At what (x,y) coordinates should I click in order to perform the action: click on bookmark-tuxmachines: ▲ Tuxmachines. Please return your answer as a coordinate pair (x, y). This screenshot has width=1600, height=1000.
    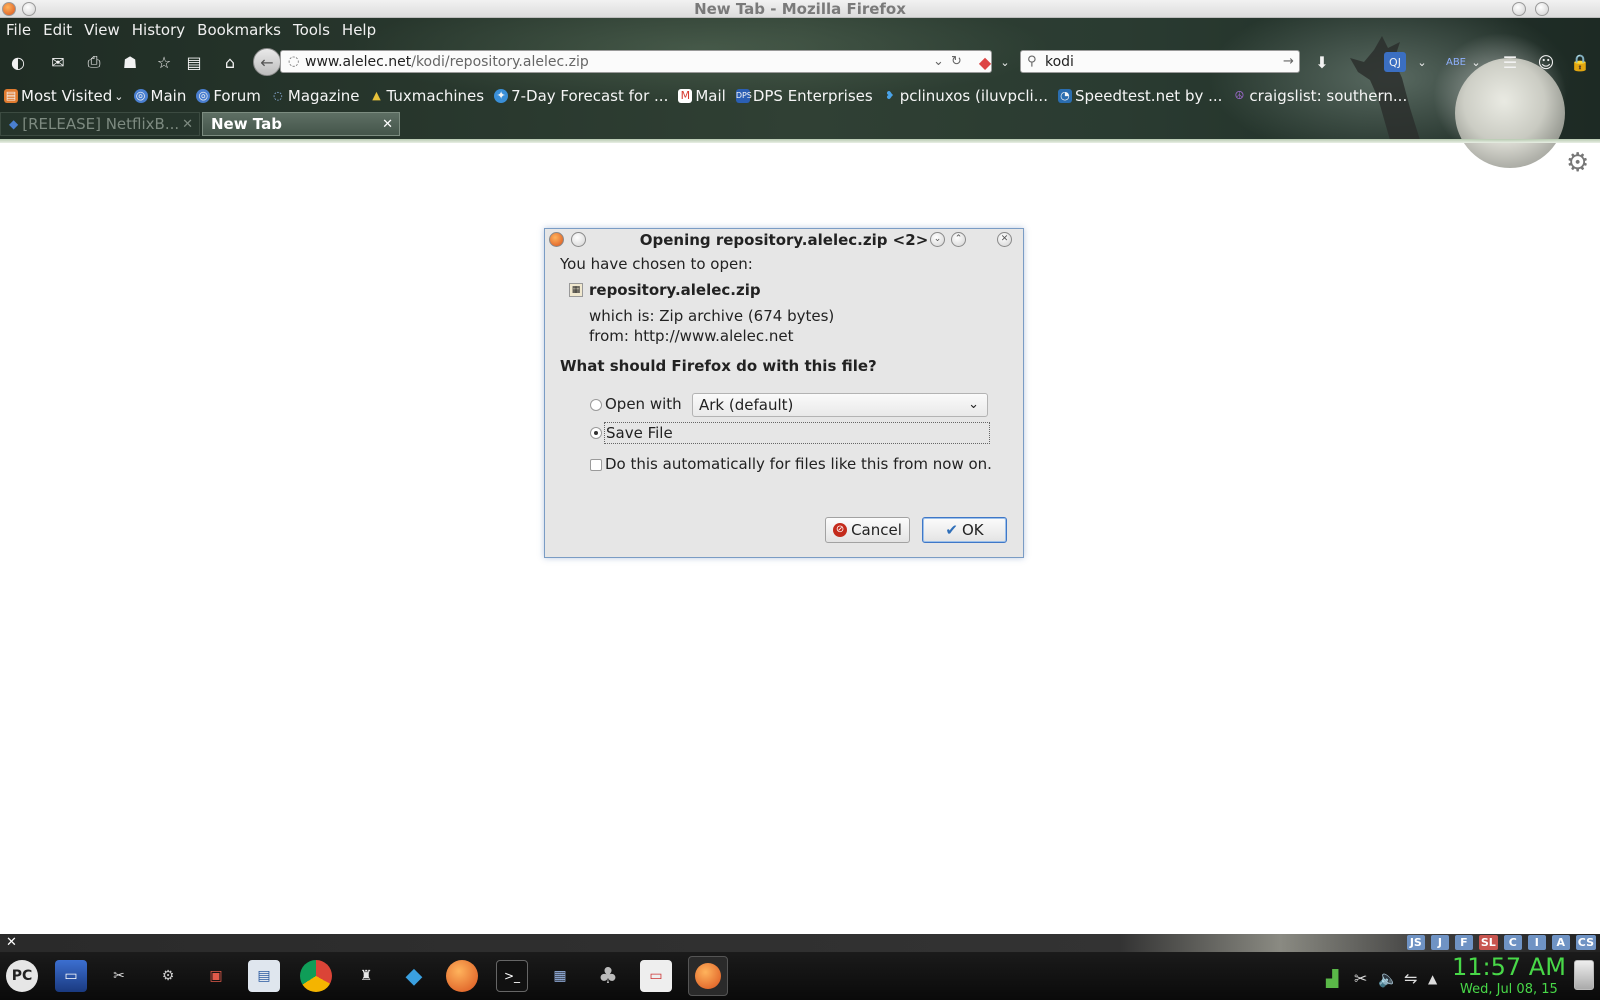
    Looking at the image, I should click on (427, 96).